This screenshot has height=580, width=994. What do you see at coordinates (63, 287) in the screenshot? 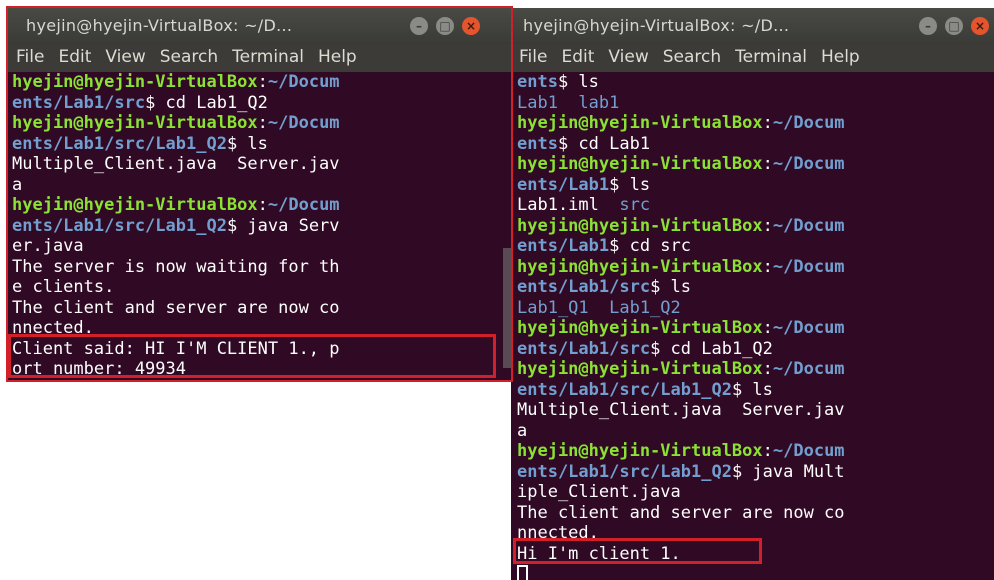
I see `terminal-text: e clients.` at bounding box center [63, 287].